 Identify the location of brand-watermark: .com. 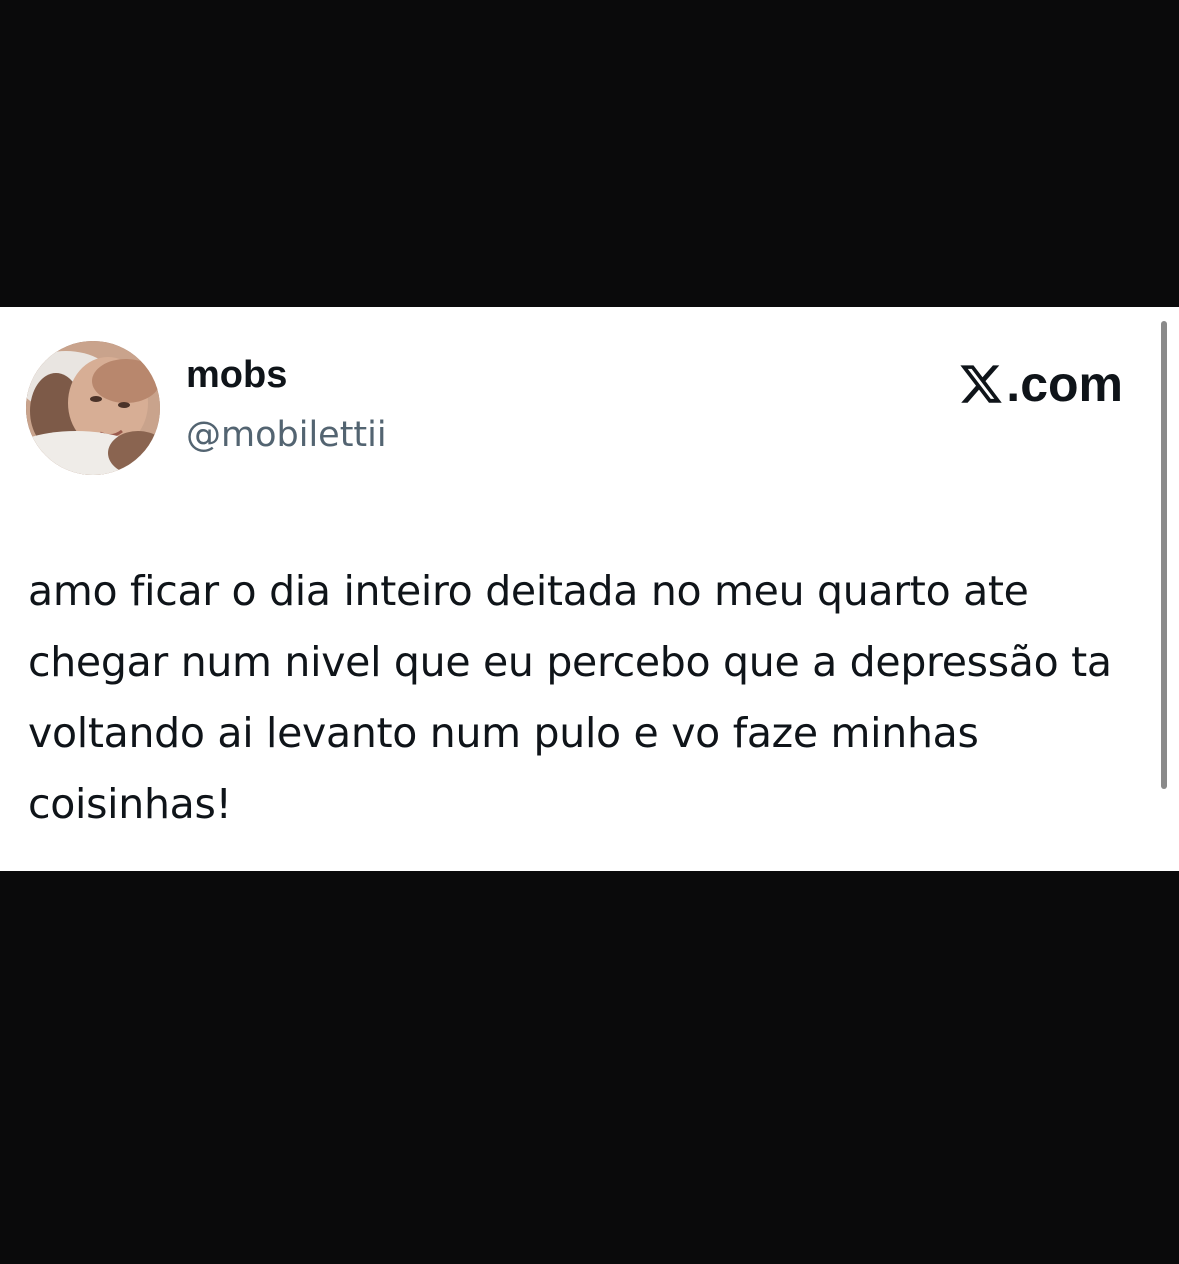
(1040, 384).